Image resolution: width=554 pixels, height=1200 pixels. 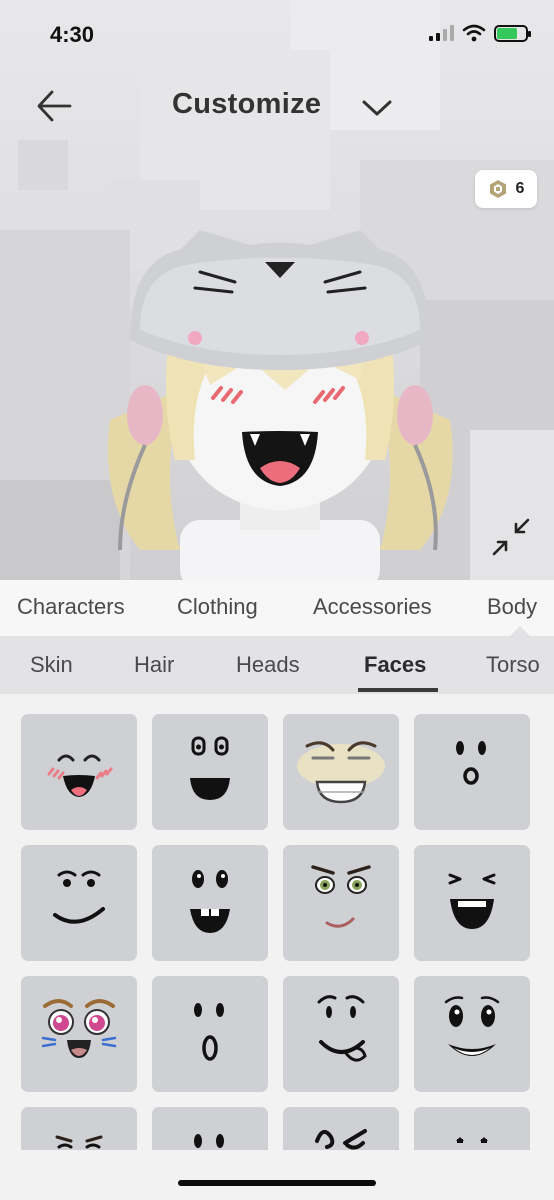 I want to click on bottom-safe-area, so click(x=277, y=1175).